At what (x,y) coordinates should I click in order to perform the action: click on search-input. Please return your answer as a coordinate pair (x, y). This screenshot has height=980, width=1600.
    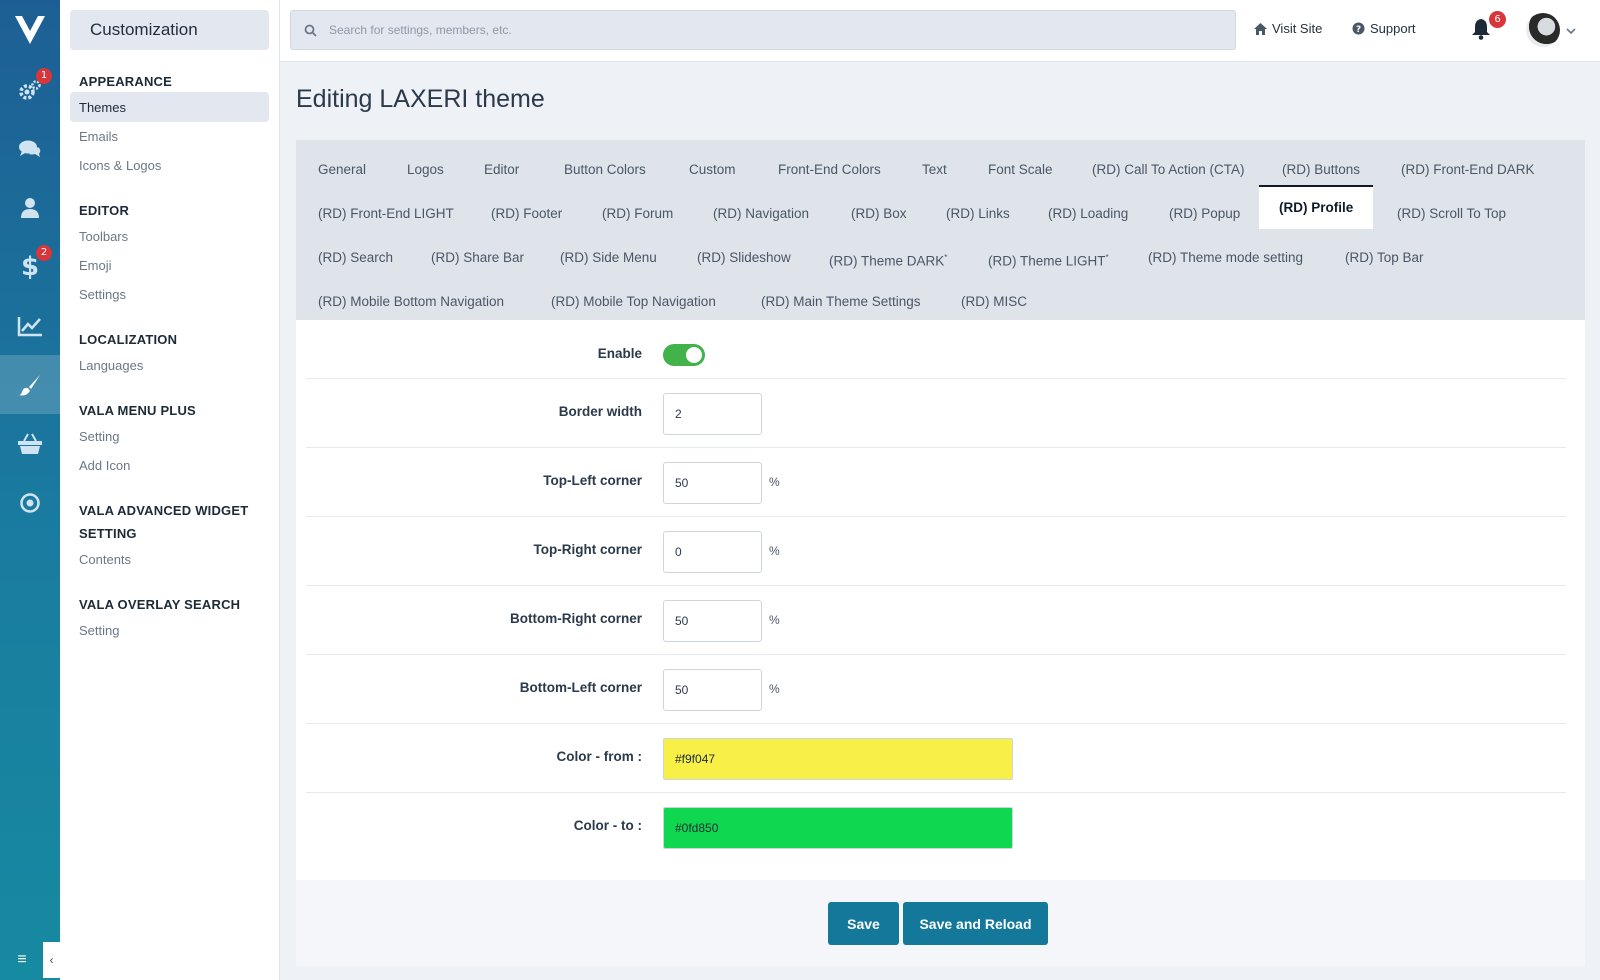
    Looking at the image, I should click on (769, 30).